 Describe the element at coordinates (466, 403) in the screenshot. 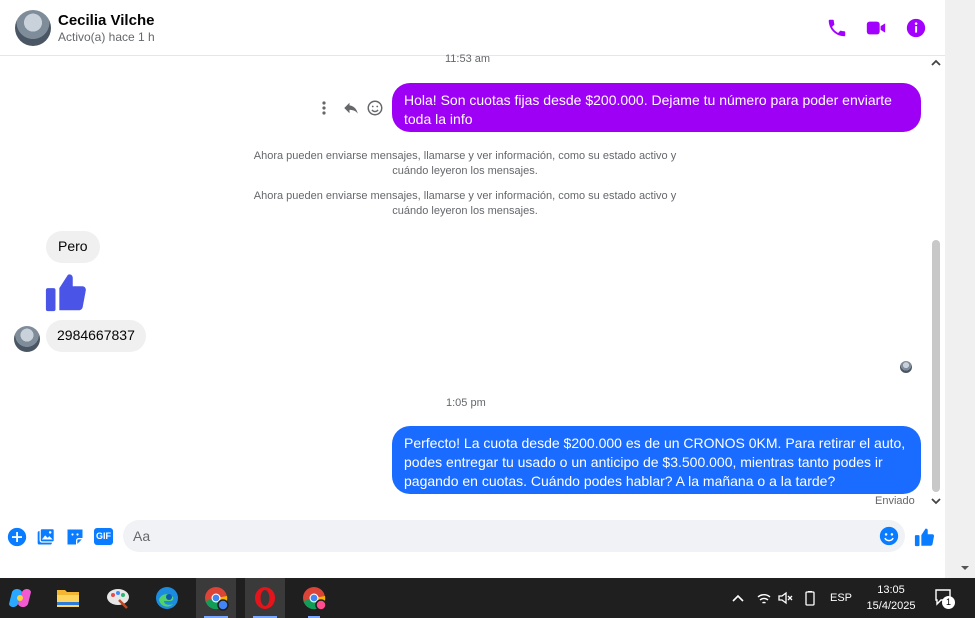

I see `timestamp: 1:05 pm` at that location.